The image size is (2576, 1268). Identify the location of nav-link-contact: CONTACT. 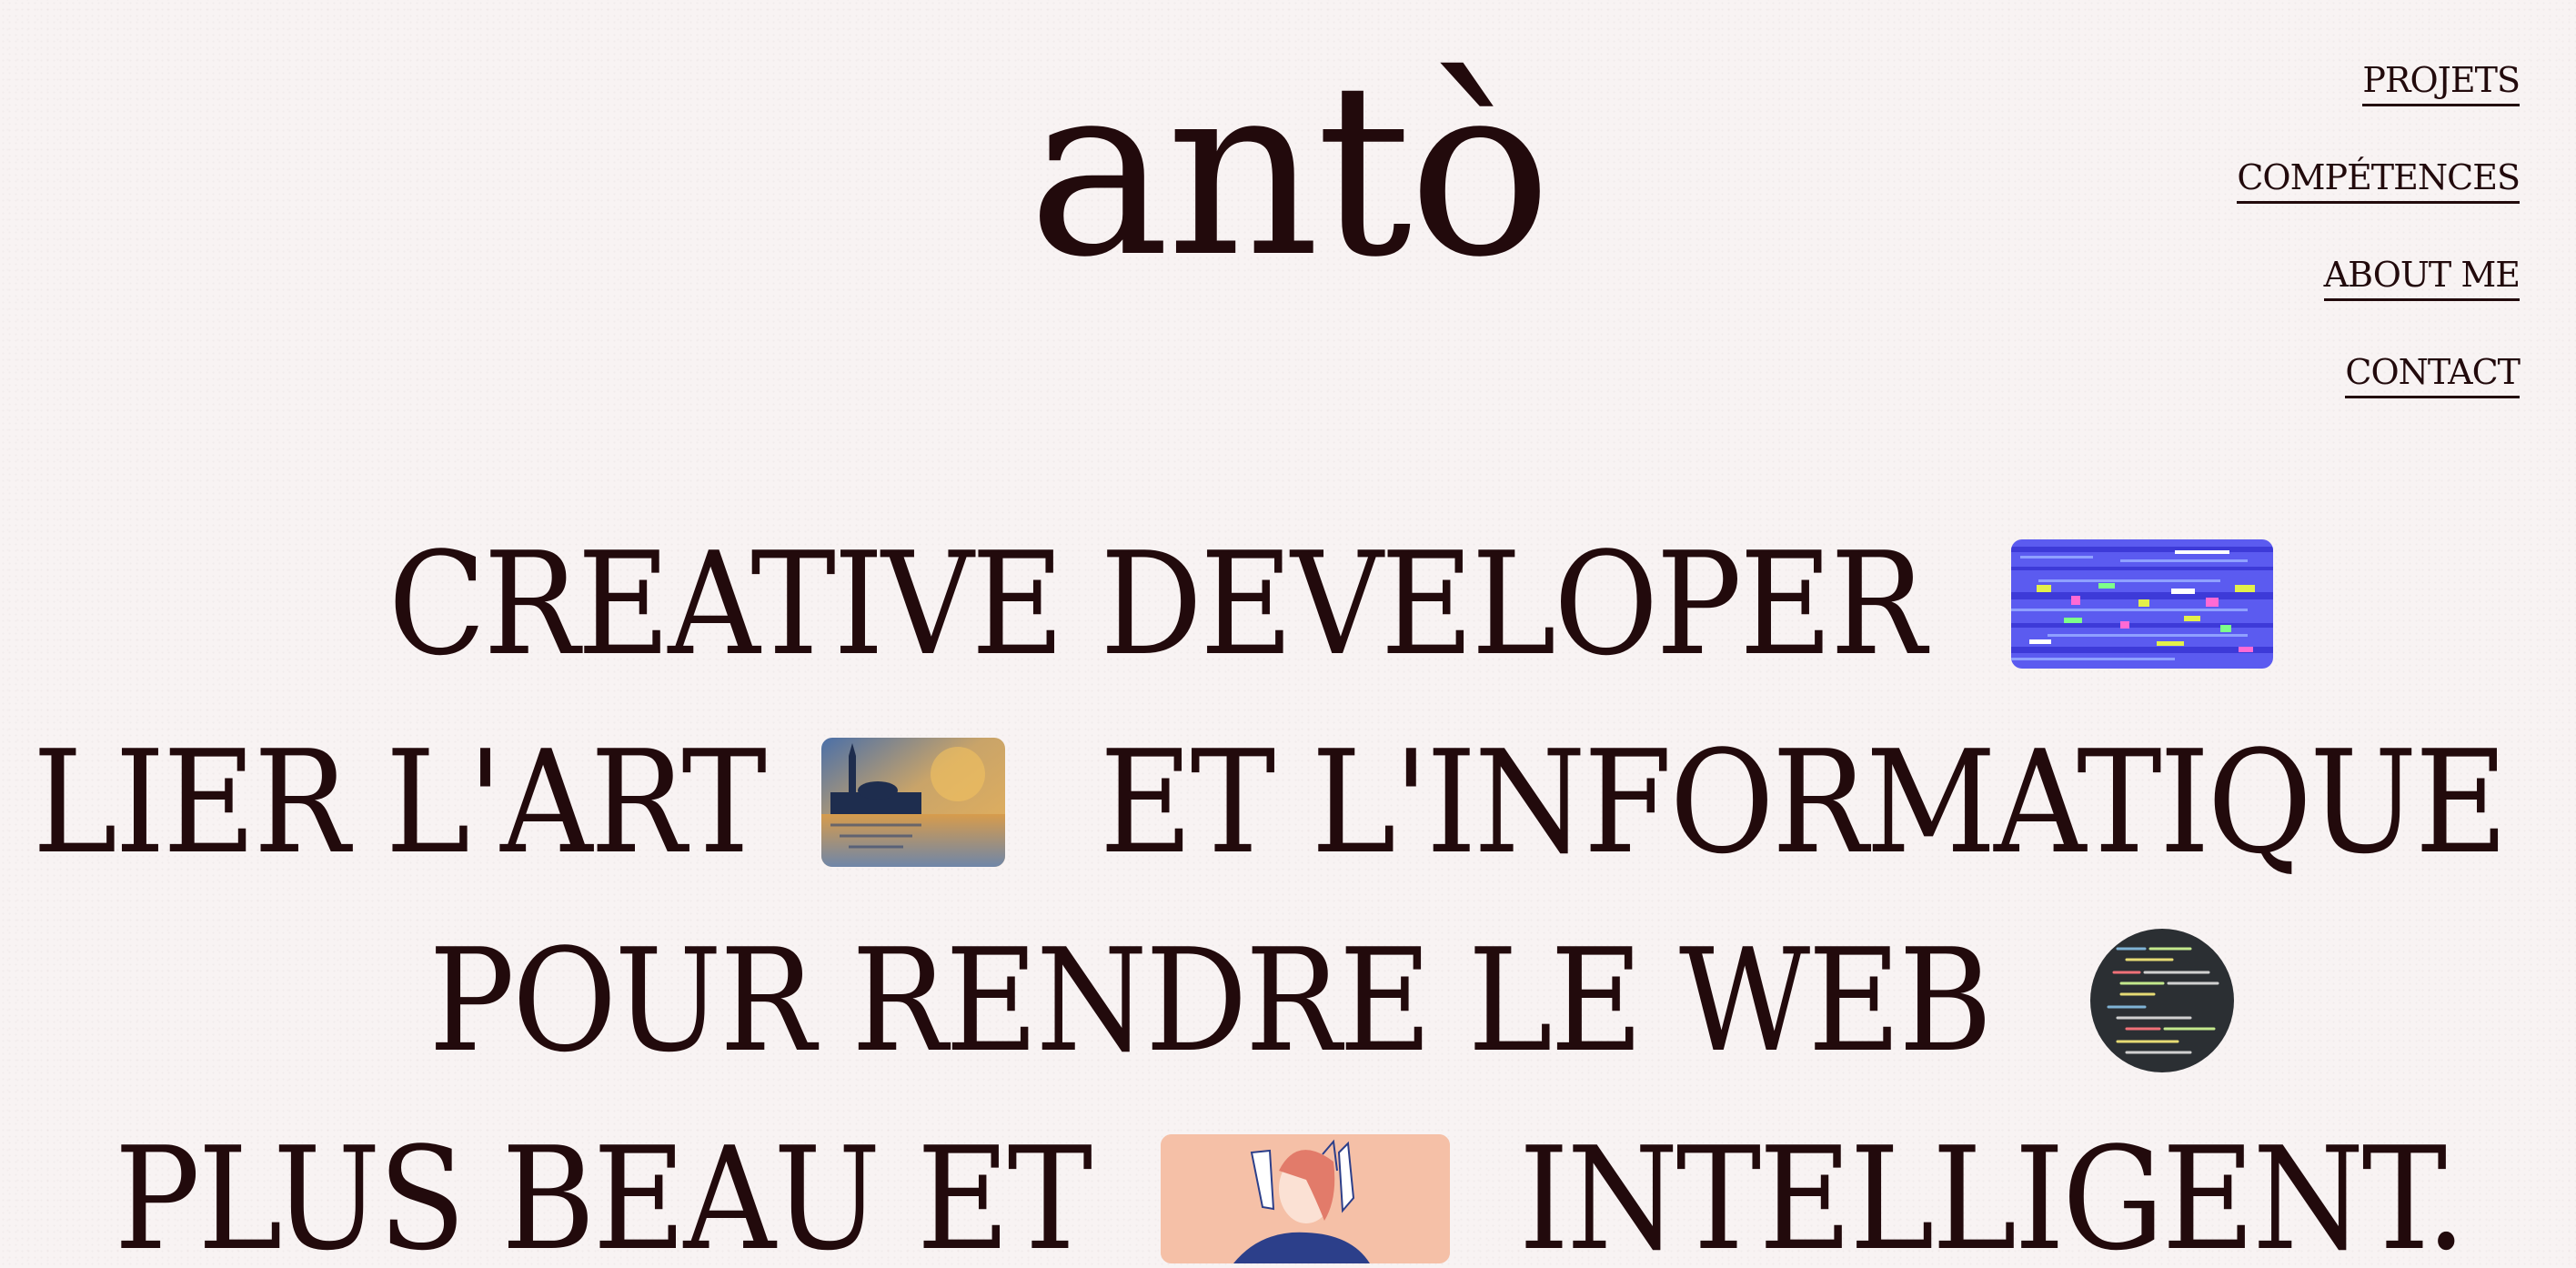
(2433, 373).